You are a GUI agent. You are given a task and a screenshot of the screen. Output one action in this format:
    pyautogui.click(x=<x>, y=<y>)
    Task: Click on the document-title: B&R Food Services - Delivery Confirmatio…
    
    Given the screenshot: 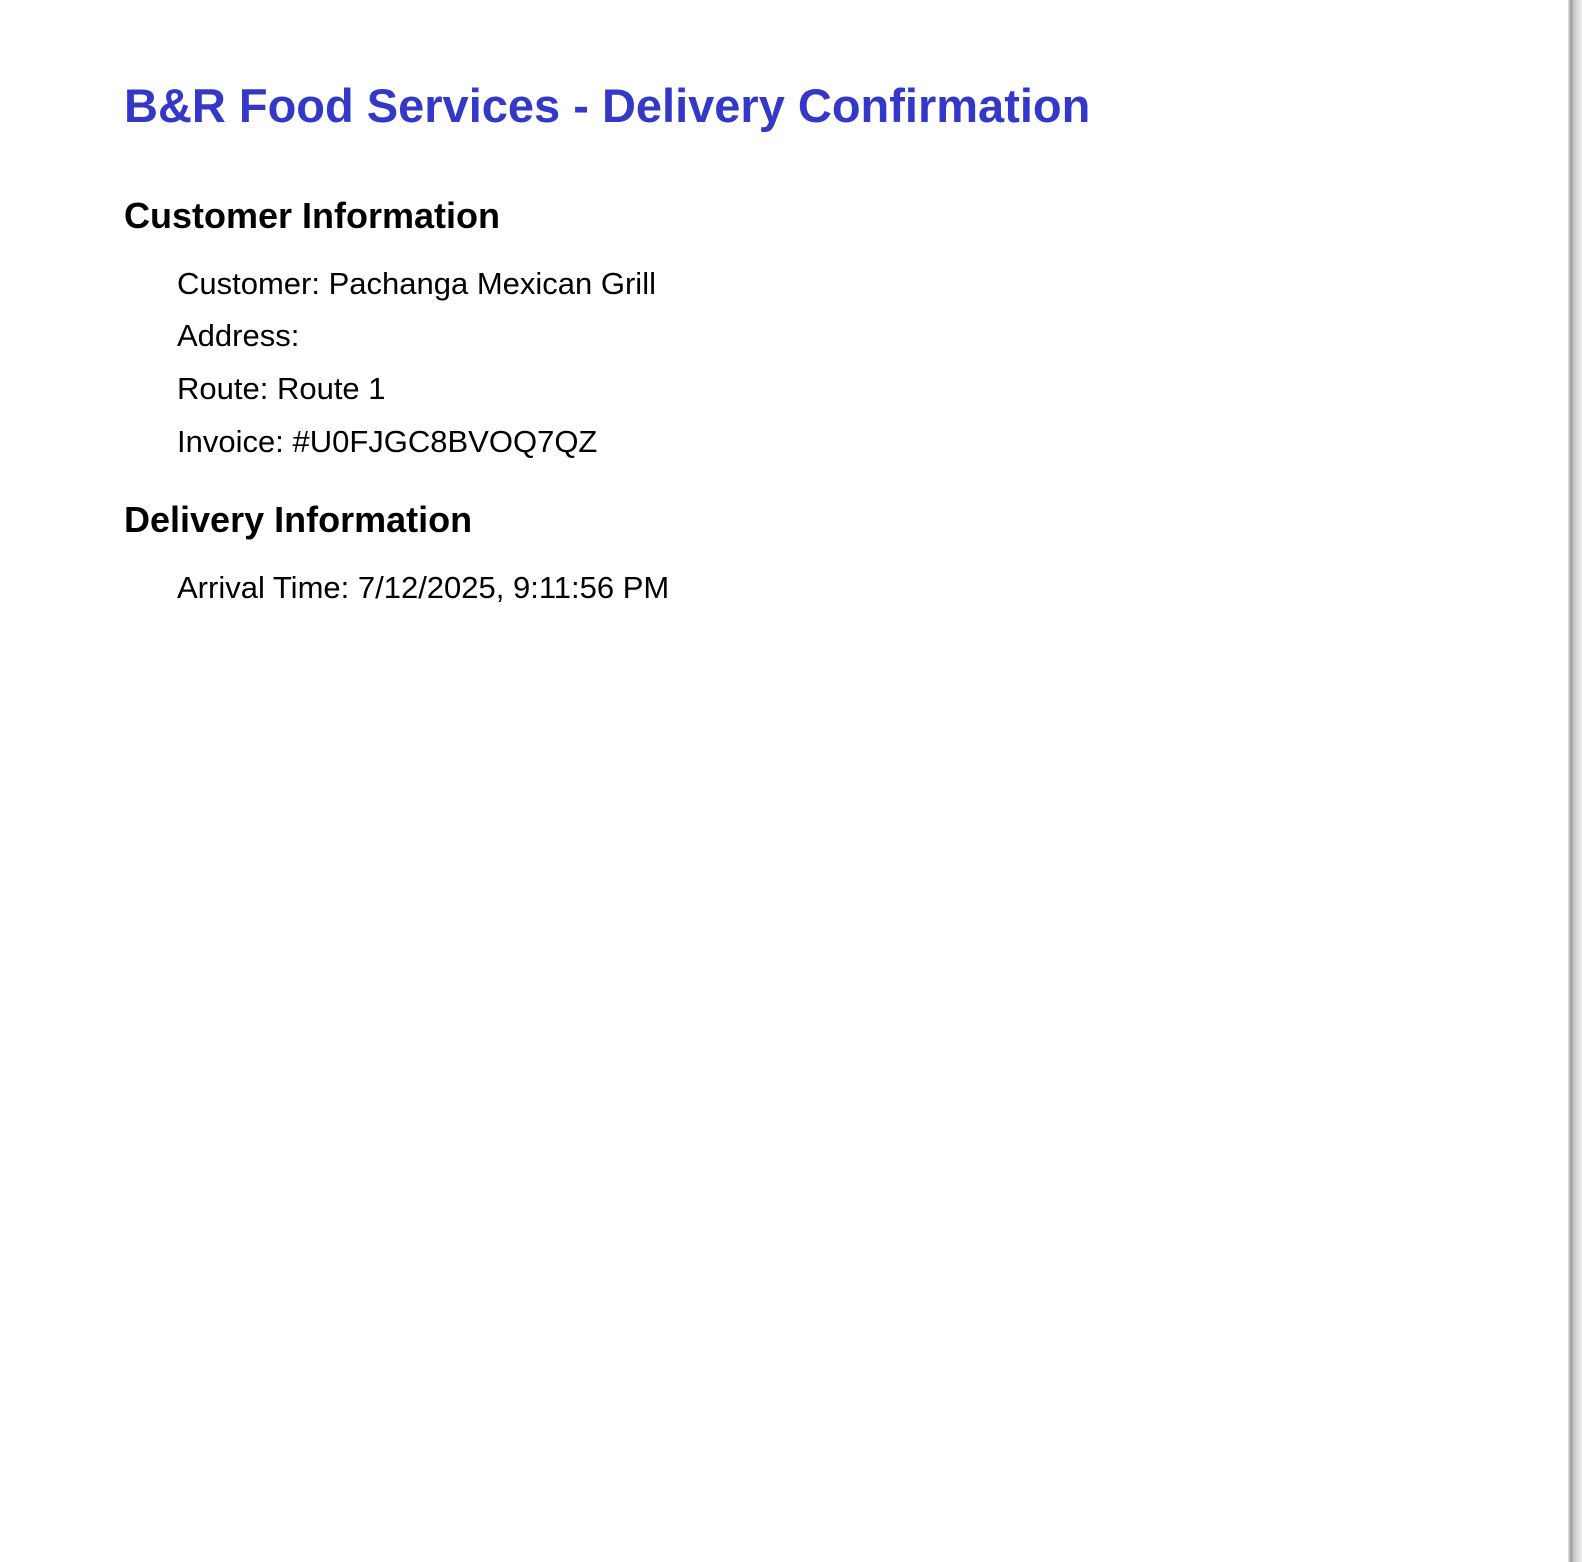 What is the action you would take?
    pyautogui.click(x=607, y=105)
    